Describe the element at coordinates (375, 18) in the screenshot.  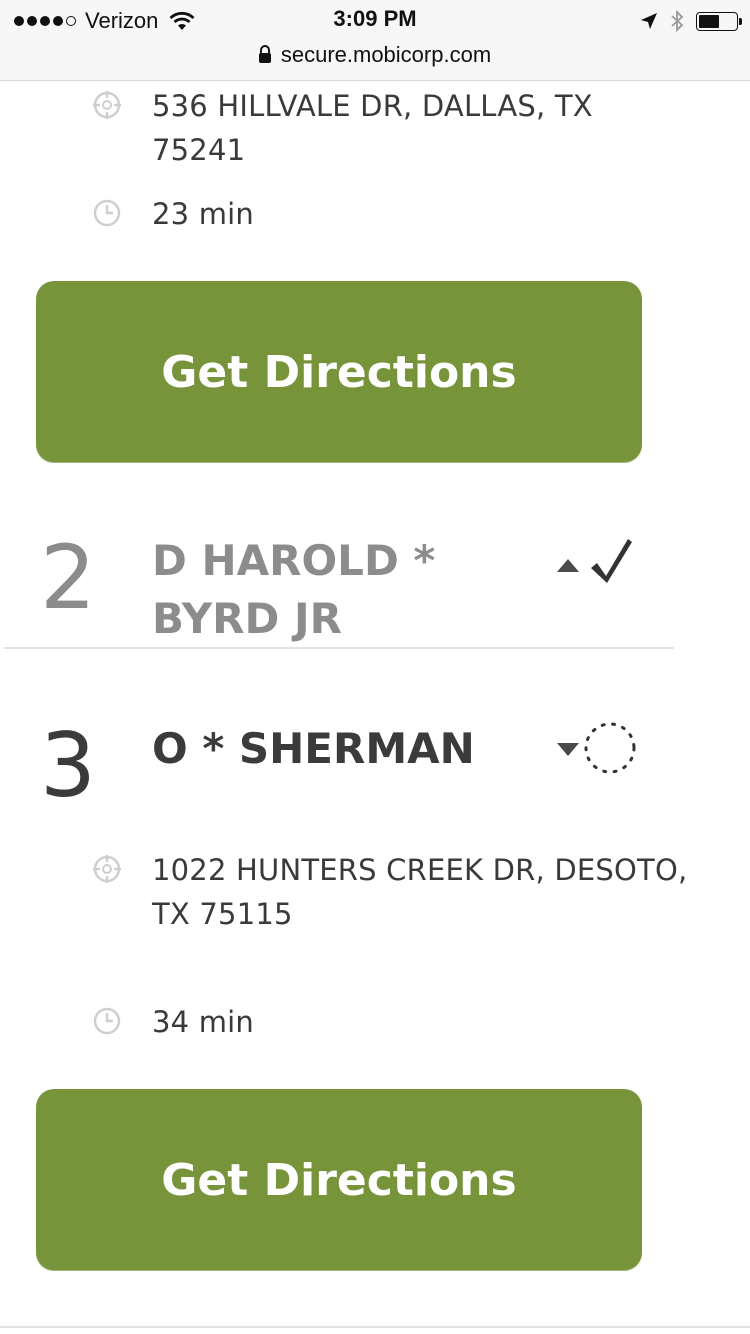
I see `clock-time: 3:09 PM` at that location.